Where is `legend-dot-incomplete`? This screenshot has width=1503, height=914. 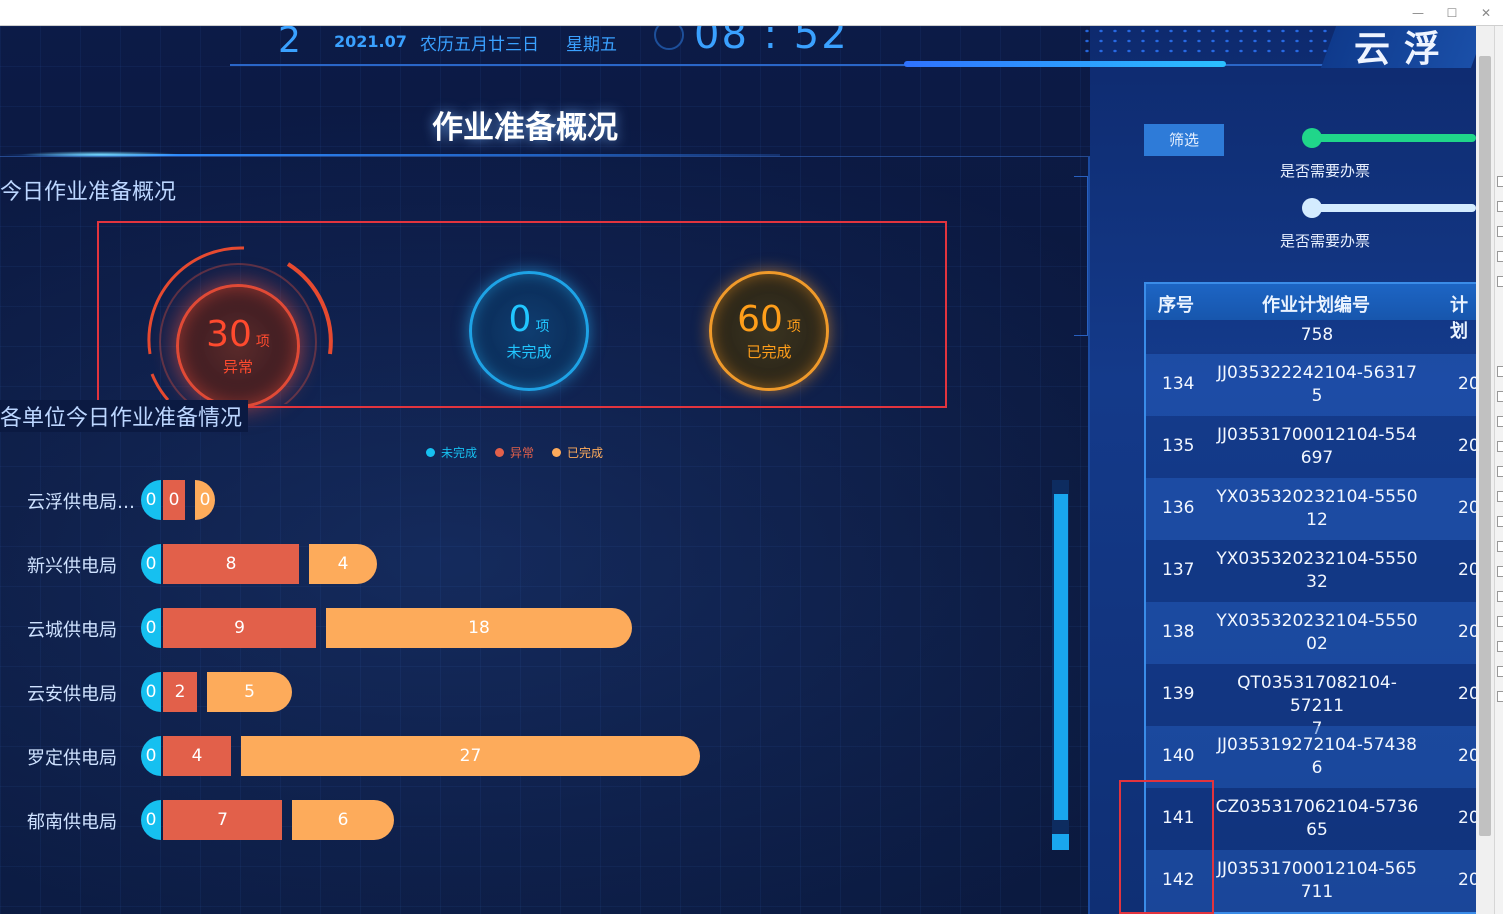 legend-dot-incomplete is located at coordinates (430, 452).